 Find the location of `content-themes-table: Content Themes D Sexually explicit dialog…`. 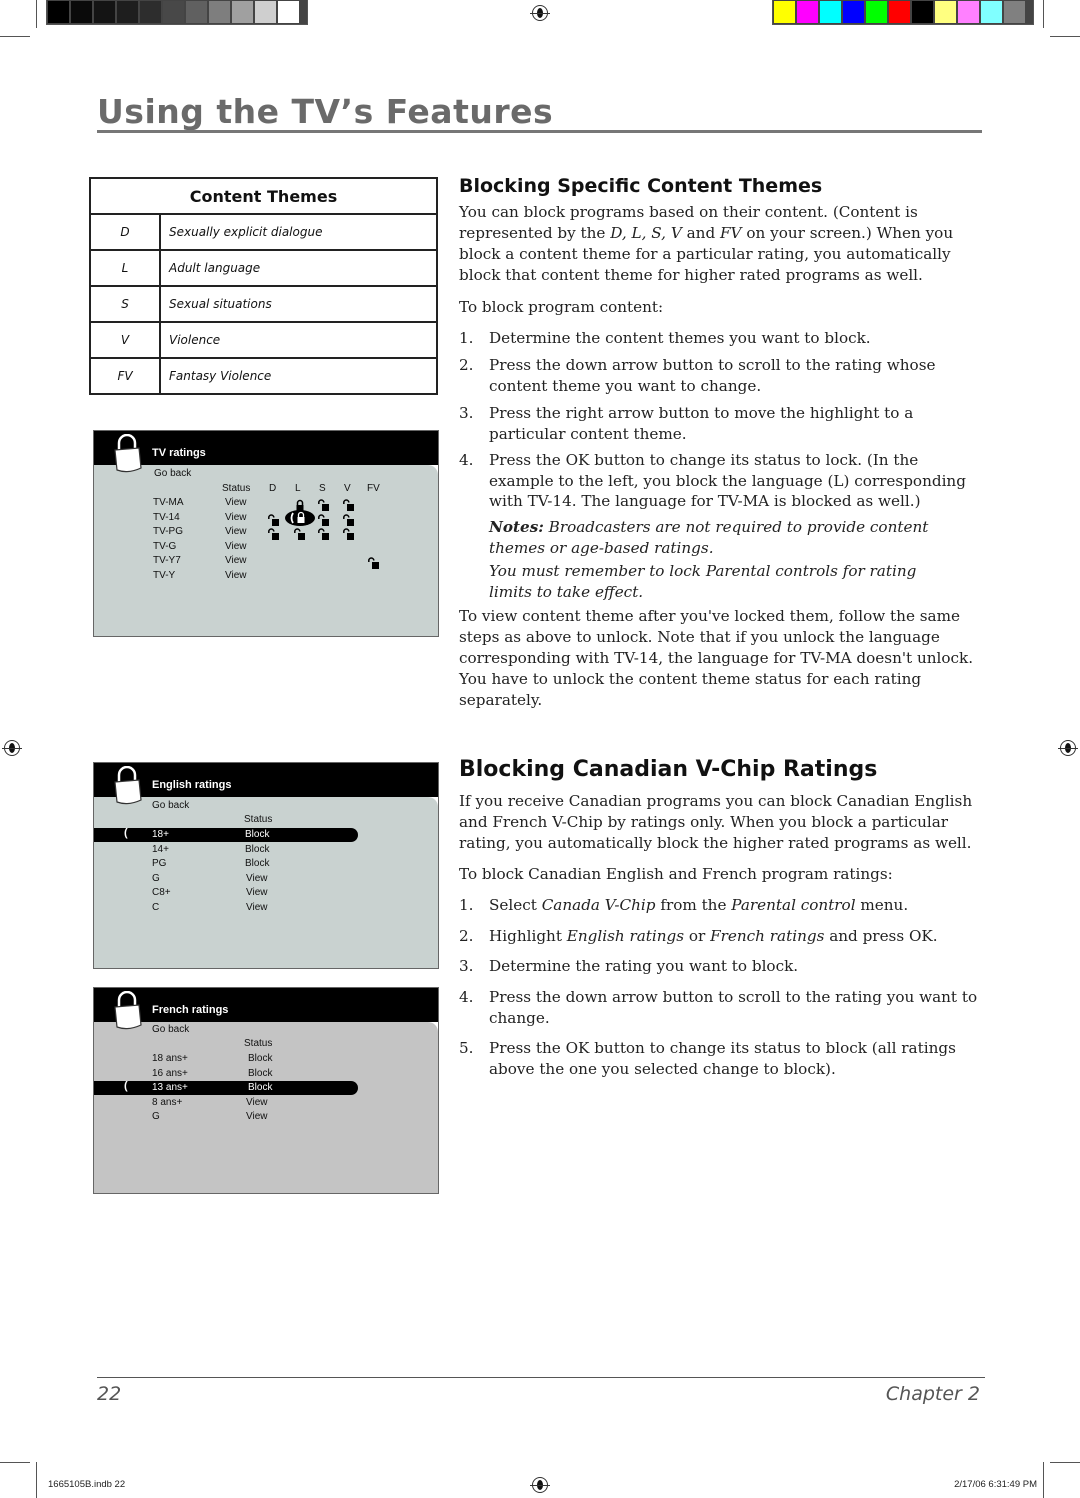

content-themes-table: Content Themes D Sexually explicit dialog… is located at coordinates (263, 286).